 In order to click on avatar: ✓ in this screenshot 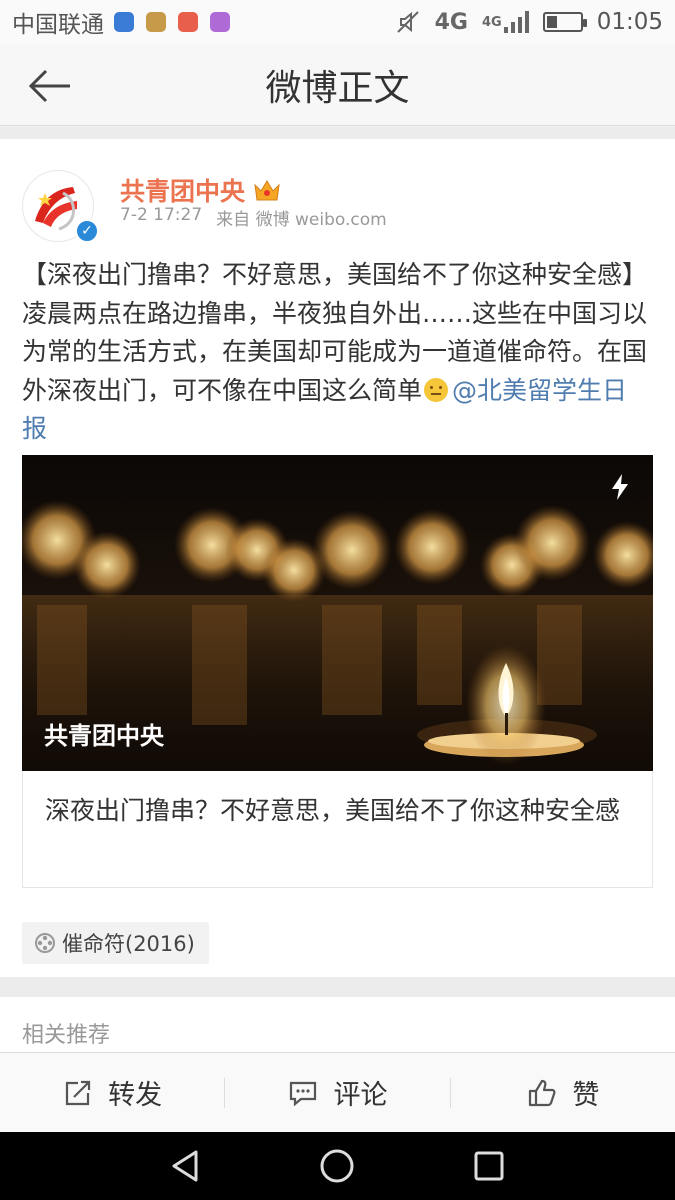, I will do `click(60, 206)`.